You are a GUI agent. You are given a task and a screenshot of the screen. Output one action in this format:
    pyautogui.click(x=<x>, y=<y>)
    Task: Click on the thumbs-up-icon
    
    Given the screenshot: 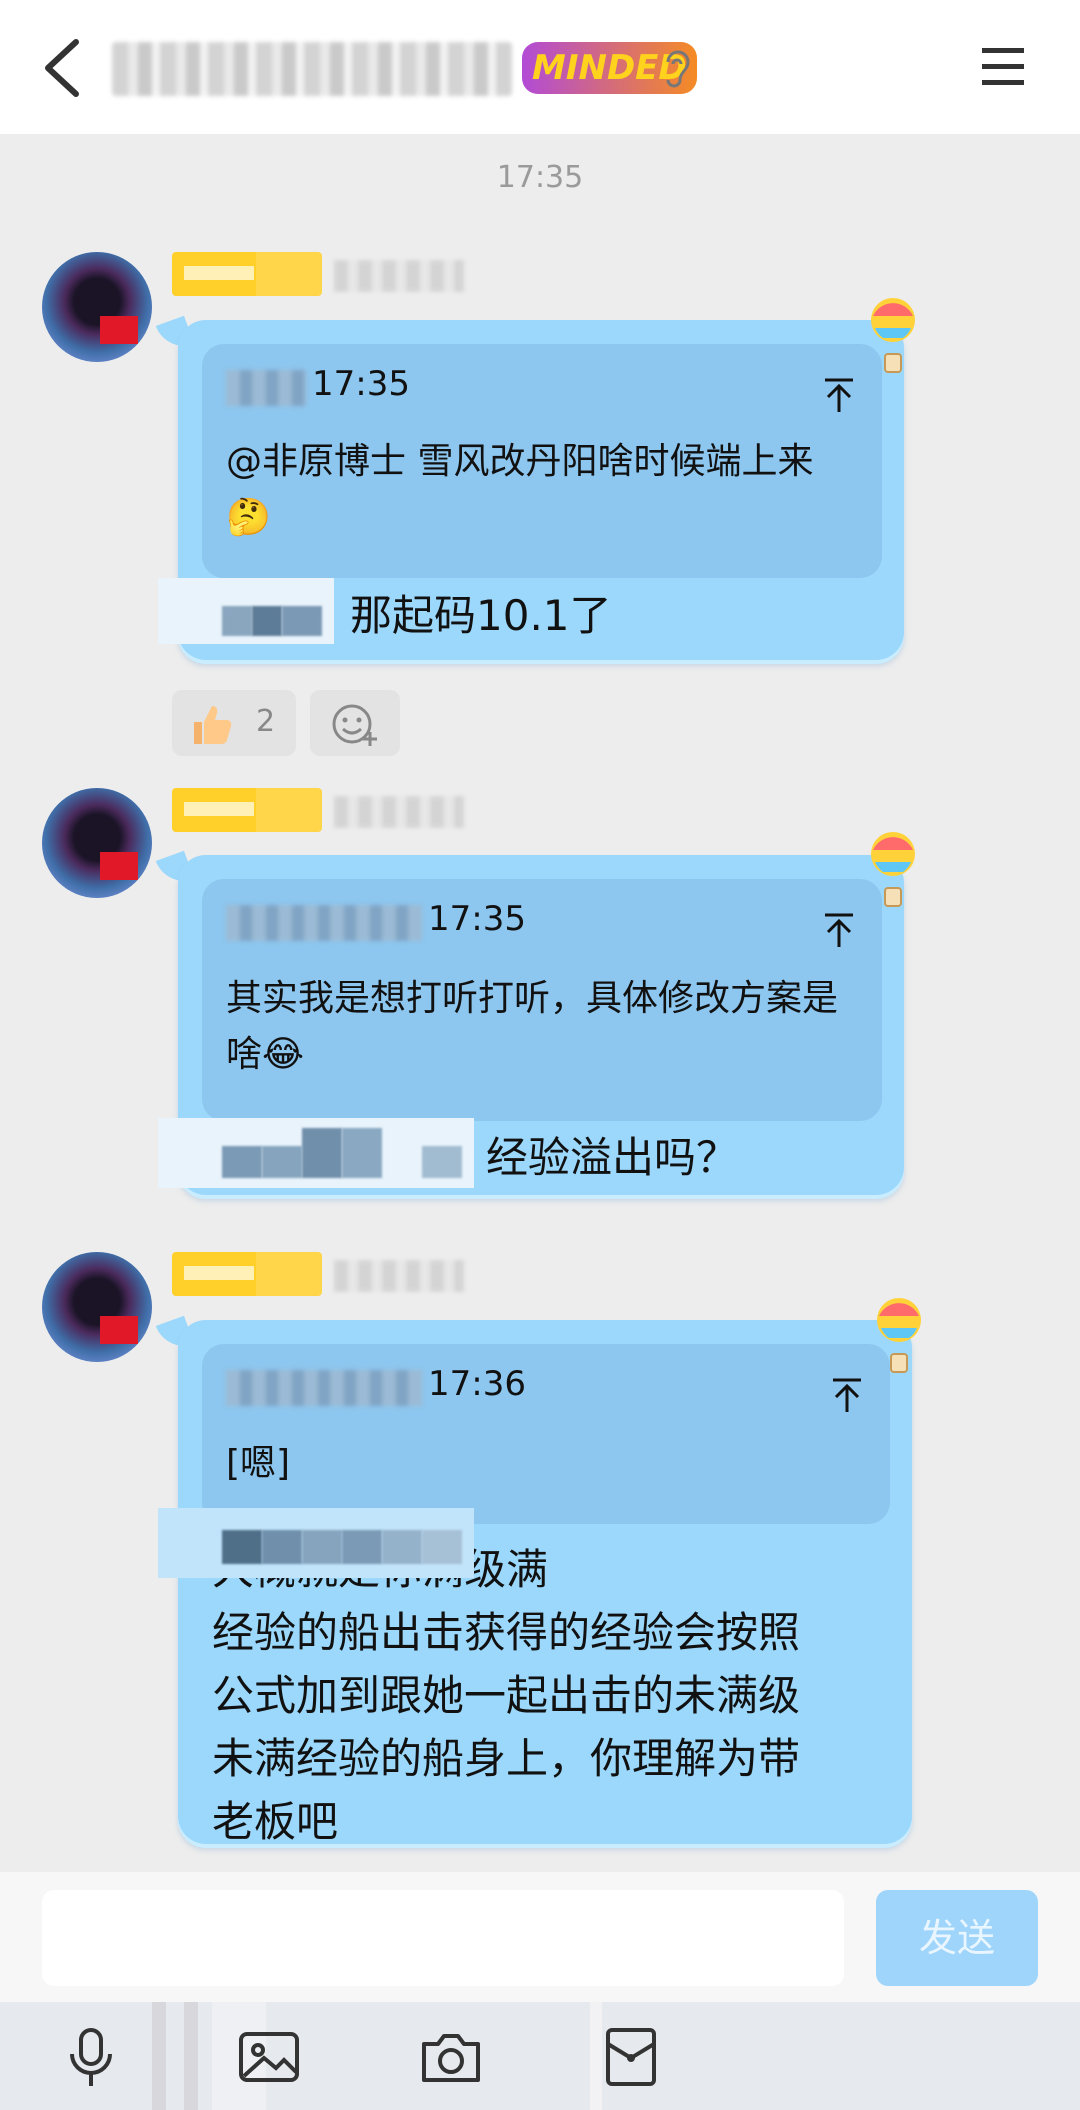 What is the action you would take?
    pyautogui.click(x=213, y=725)
    